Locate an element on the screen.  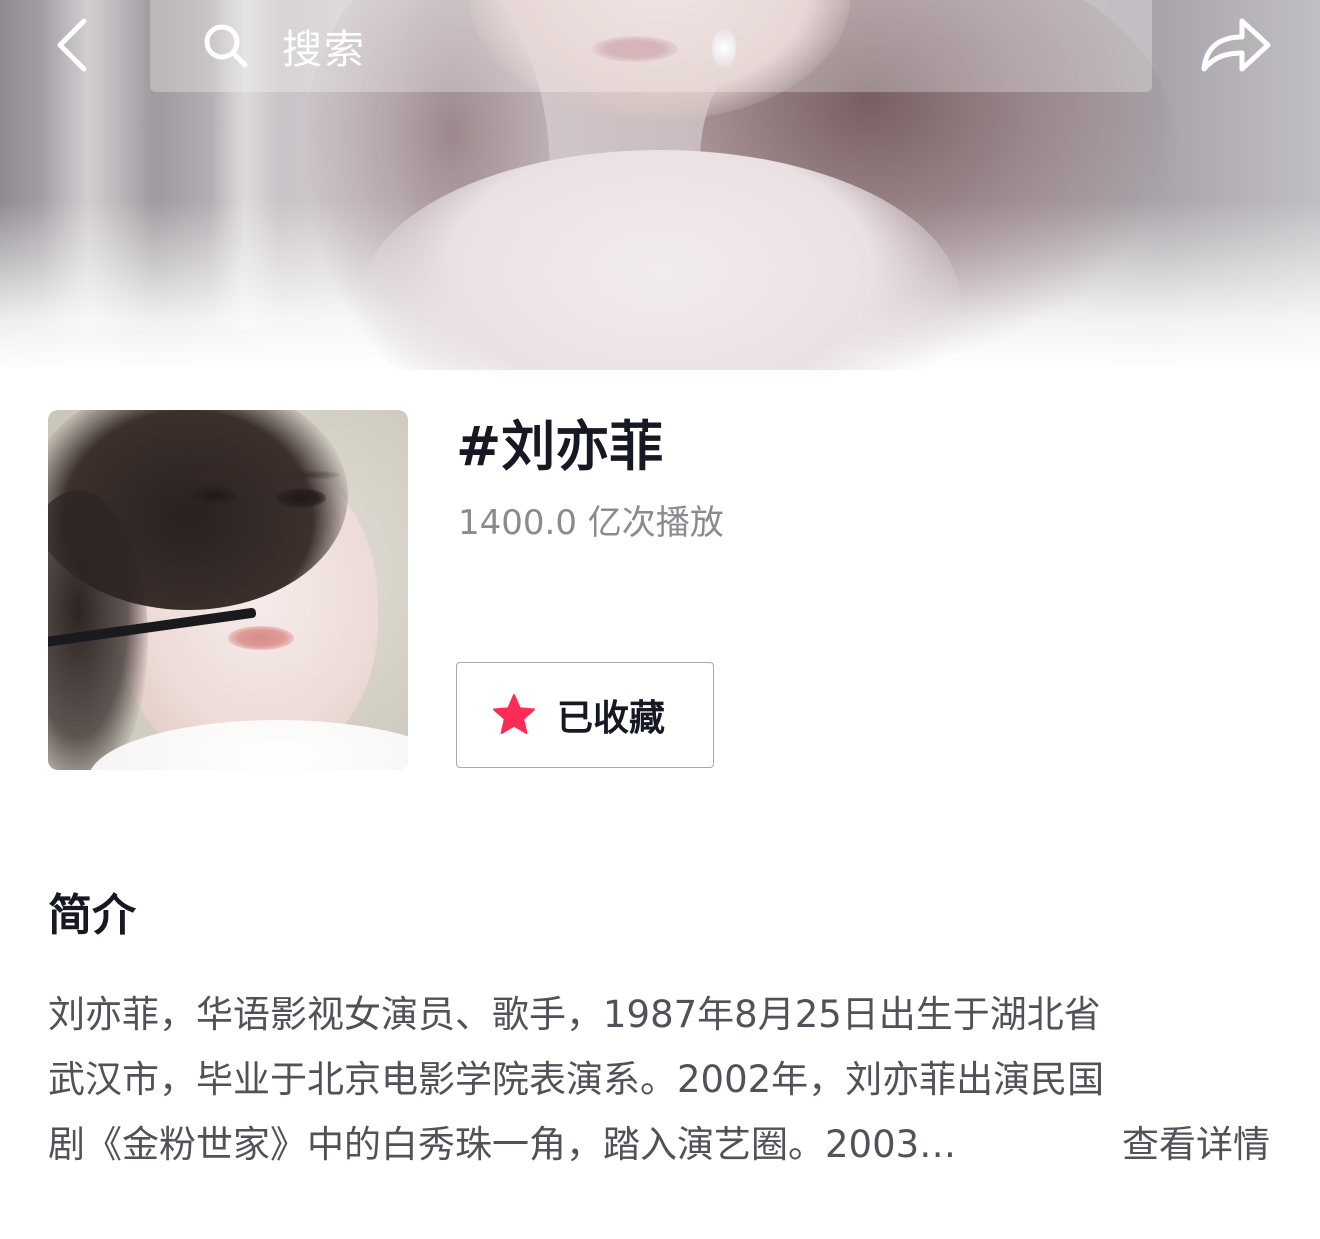
cover-mouth is located at coordinates (261, 638).